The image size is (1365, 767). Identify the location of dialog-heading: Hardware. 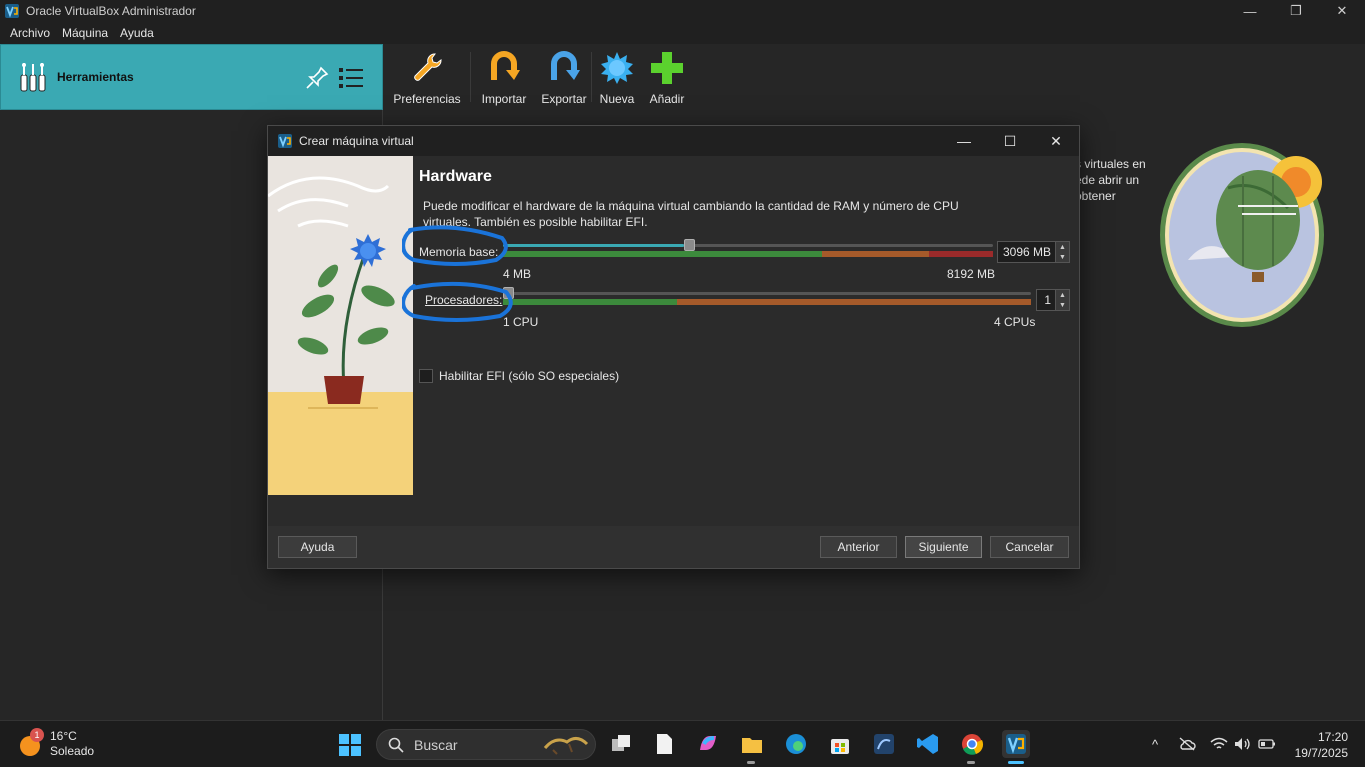
(455, 176).